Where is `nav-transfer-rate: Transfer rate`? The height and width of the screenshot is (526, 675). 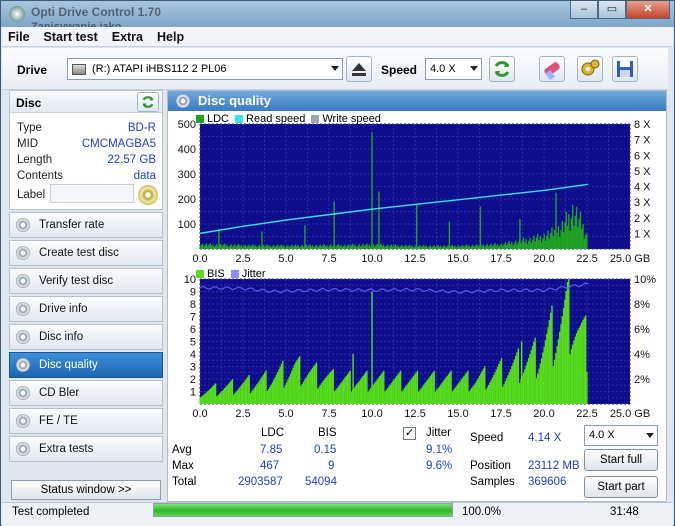
nav-transfer-rate: Transfer rate is located at coordinates (86, 225).